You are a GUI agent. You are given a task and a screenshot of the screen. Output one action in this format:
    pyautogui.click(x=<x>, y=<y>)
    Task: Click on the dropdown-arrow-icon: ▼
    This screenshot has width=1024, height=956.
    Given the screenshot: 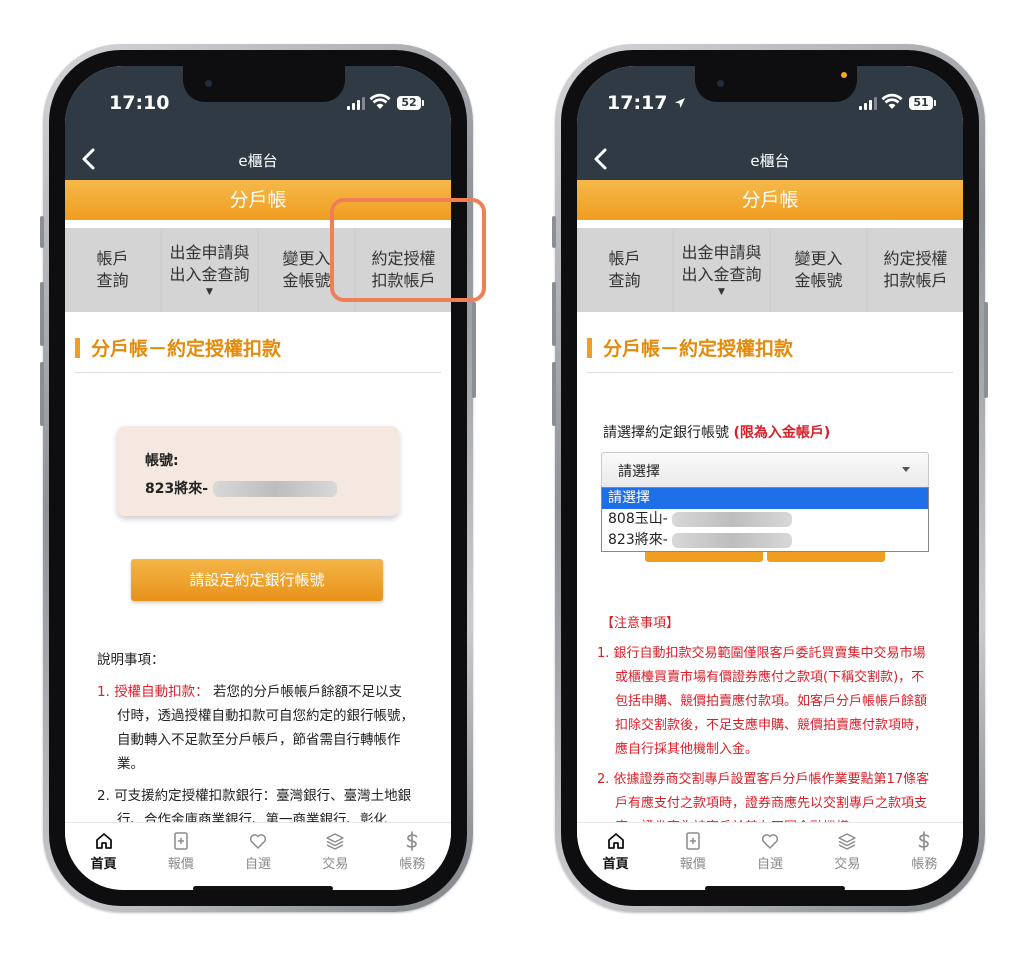 What is the action you would take?
    pyautogui.click(x=721, y=292)
    